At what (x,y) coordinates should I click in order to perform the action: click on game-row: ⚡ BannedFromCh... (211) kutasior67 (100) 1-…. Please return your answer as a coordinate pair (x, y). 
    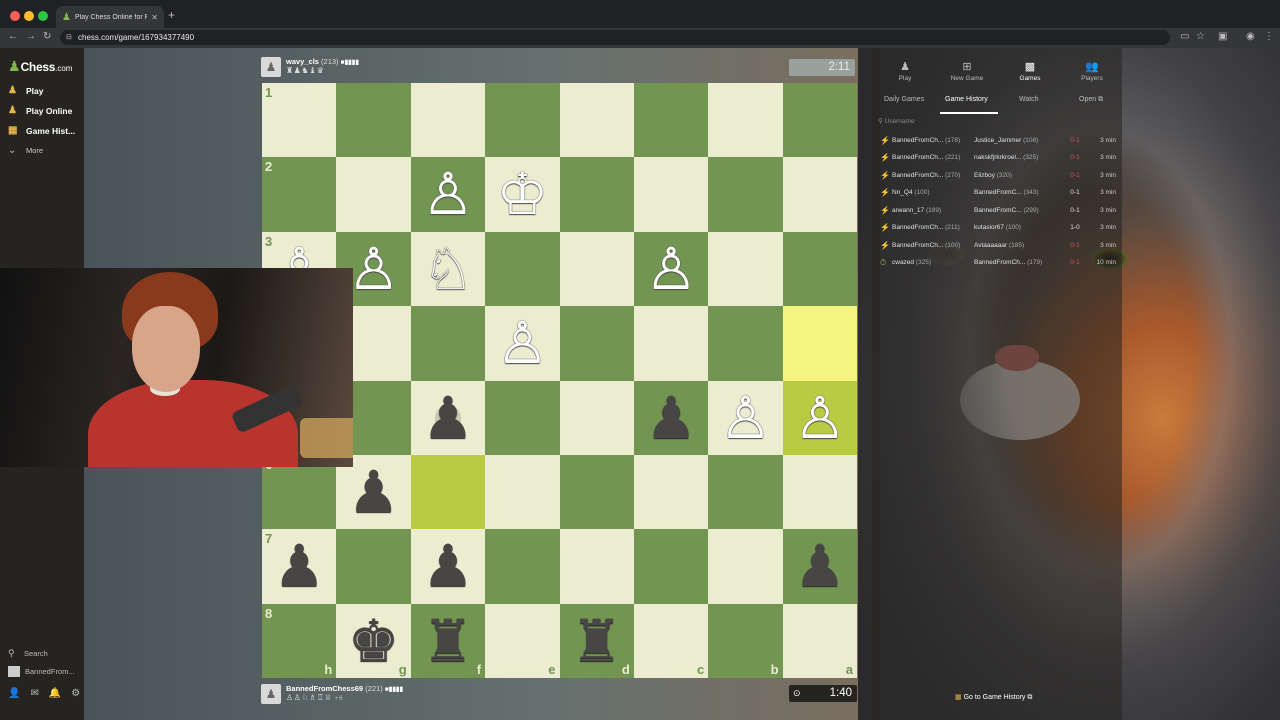
    Looking at the image, I should click on (1000, 228).